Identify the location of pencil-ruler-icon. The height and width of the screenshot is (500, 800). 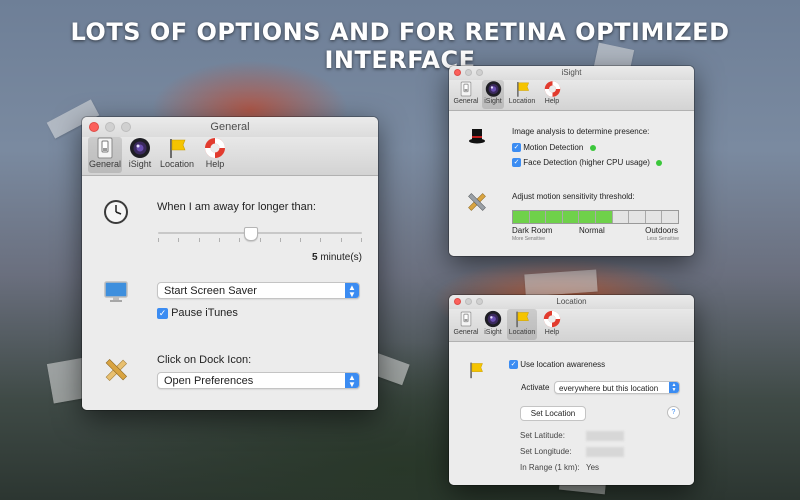
(116, 370).